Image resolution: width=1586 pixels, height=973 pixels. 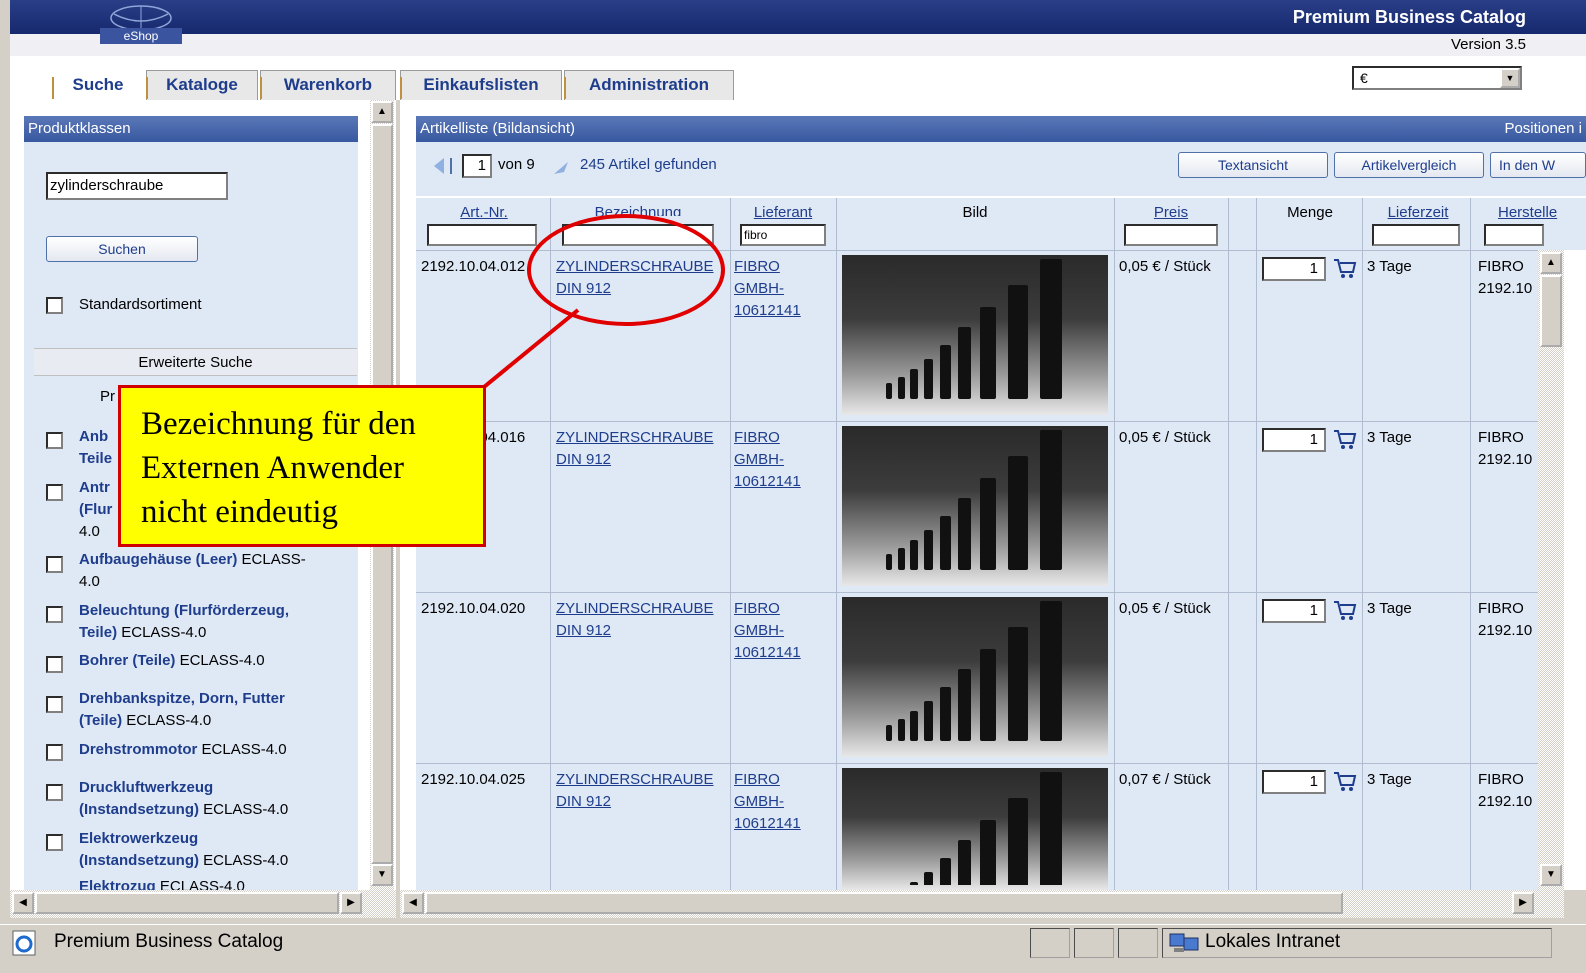 I want to click on preis-filter, so click(x=1171, y=235).